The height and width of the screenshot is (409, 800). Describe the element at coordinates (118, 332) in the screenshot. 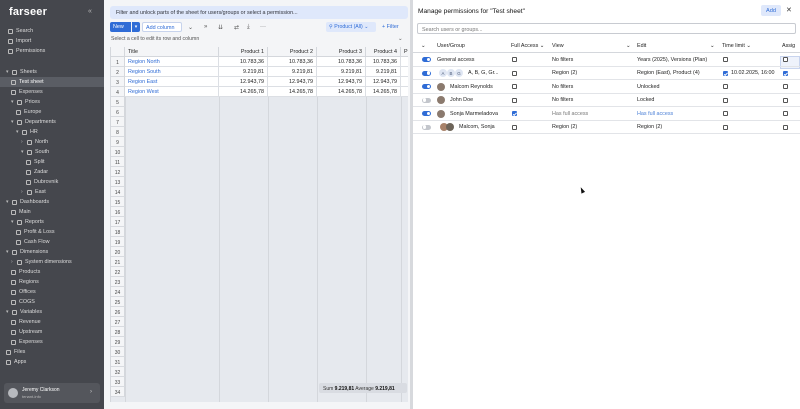

I see `row-number: 28` at that location.